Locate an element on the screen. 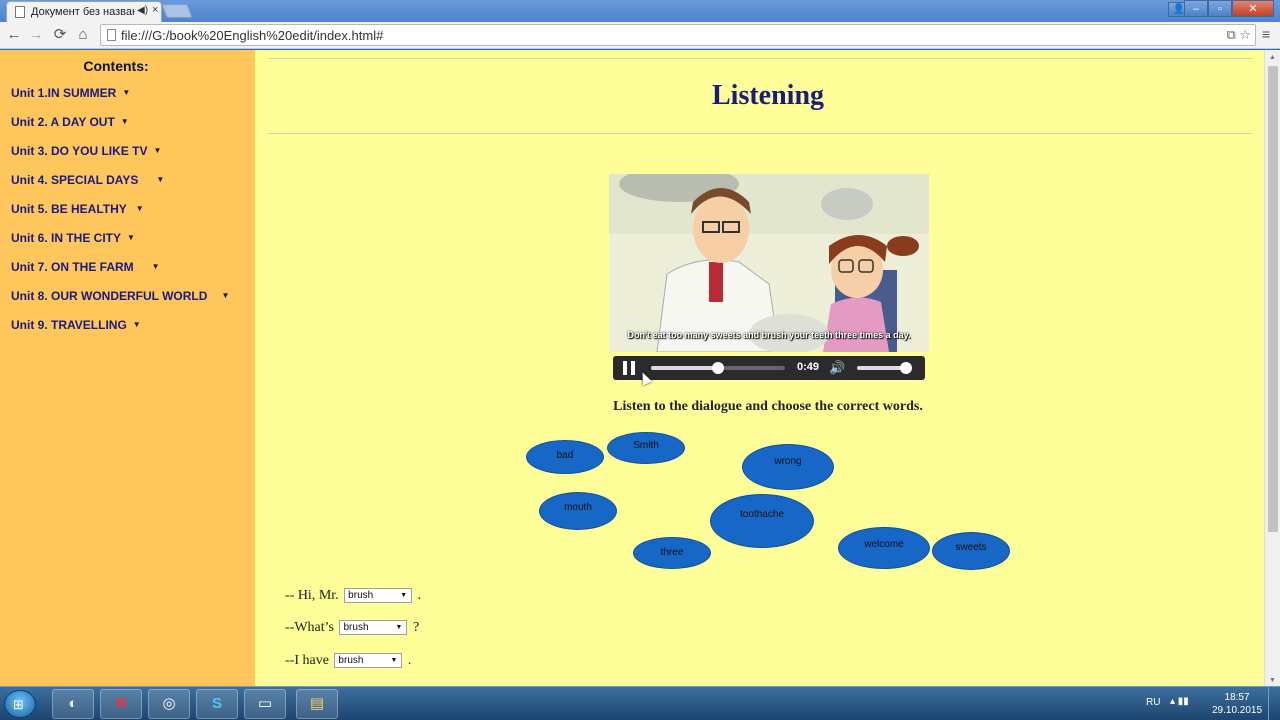 This screenshot has width=1280, height=720. start-button: ⊞ is located at coordinates (20, 704).